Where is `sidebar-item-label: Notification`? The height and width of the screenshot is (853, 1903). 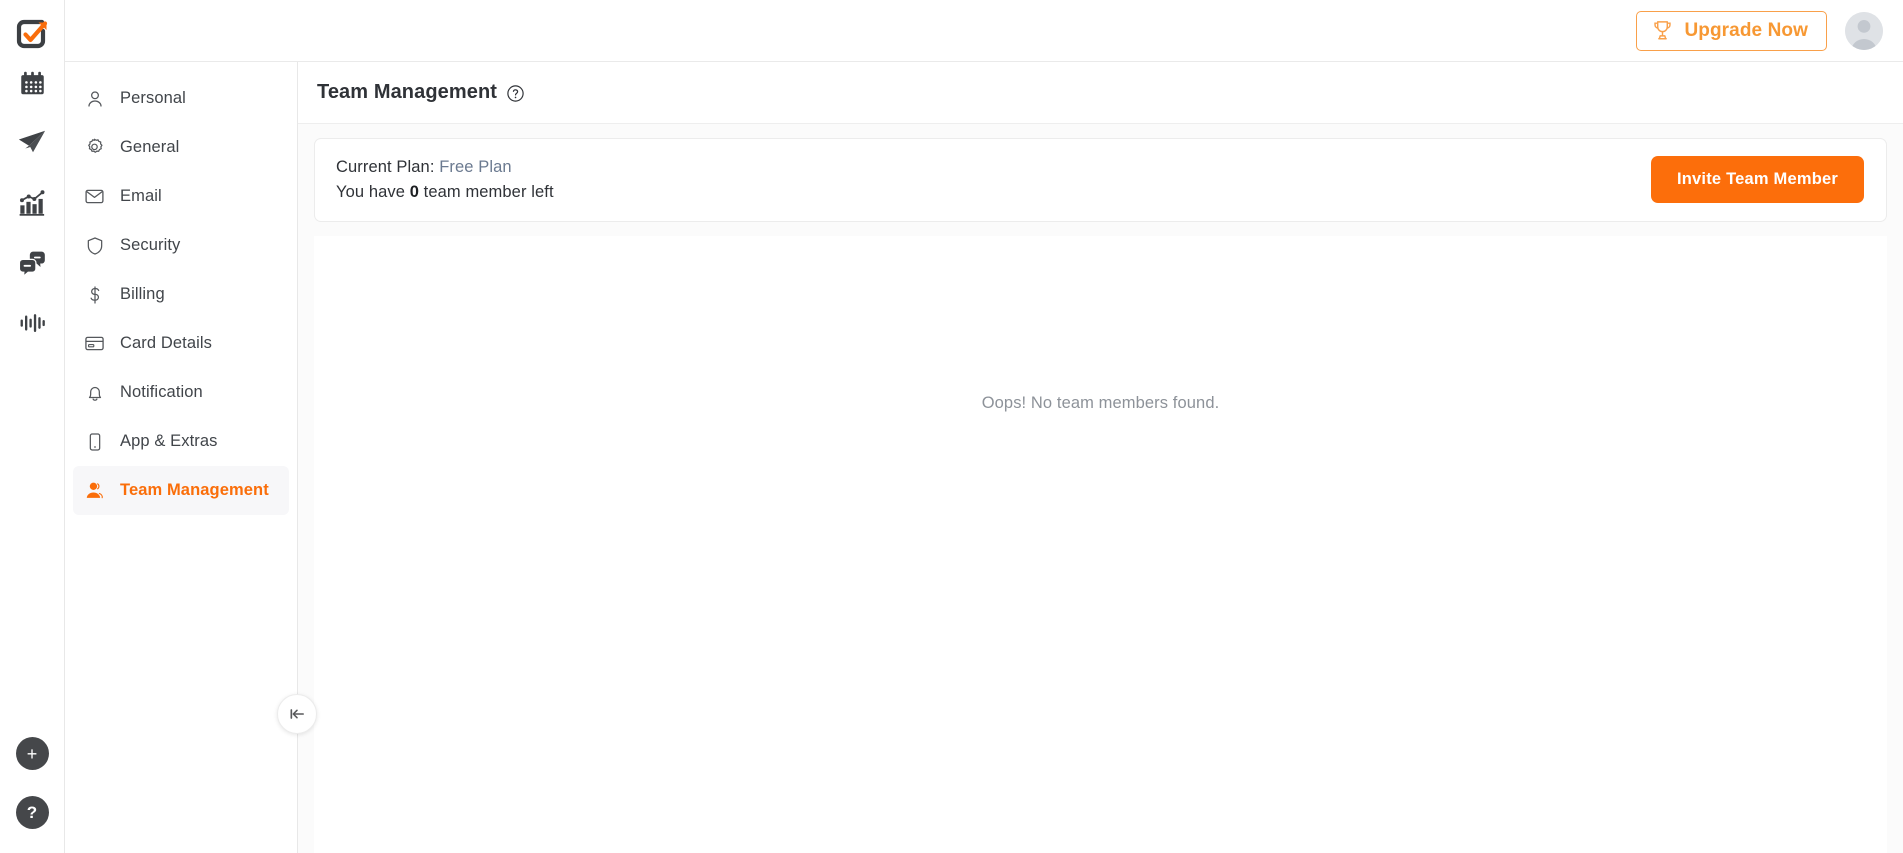
sidebar-item-label: Notification is located at coordinates (161, 392).